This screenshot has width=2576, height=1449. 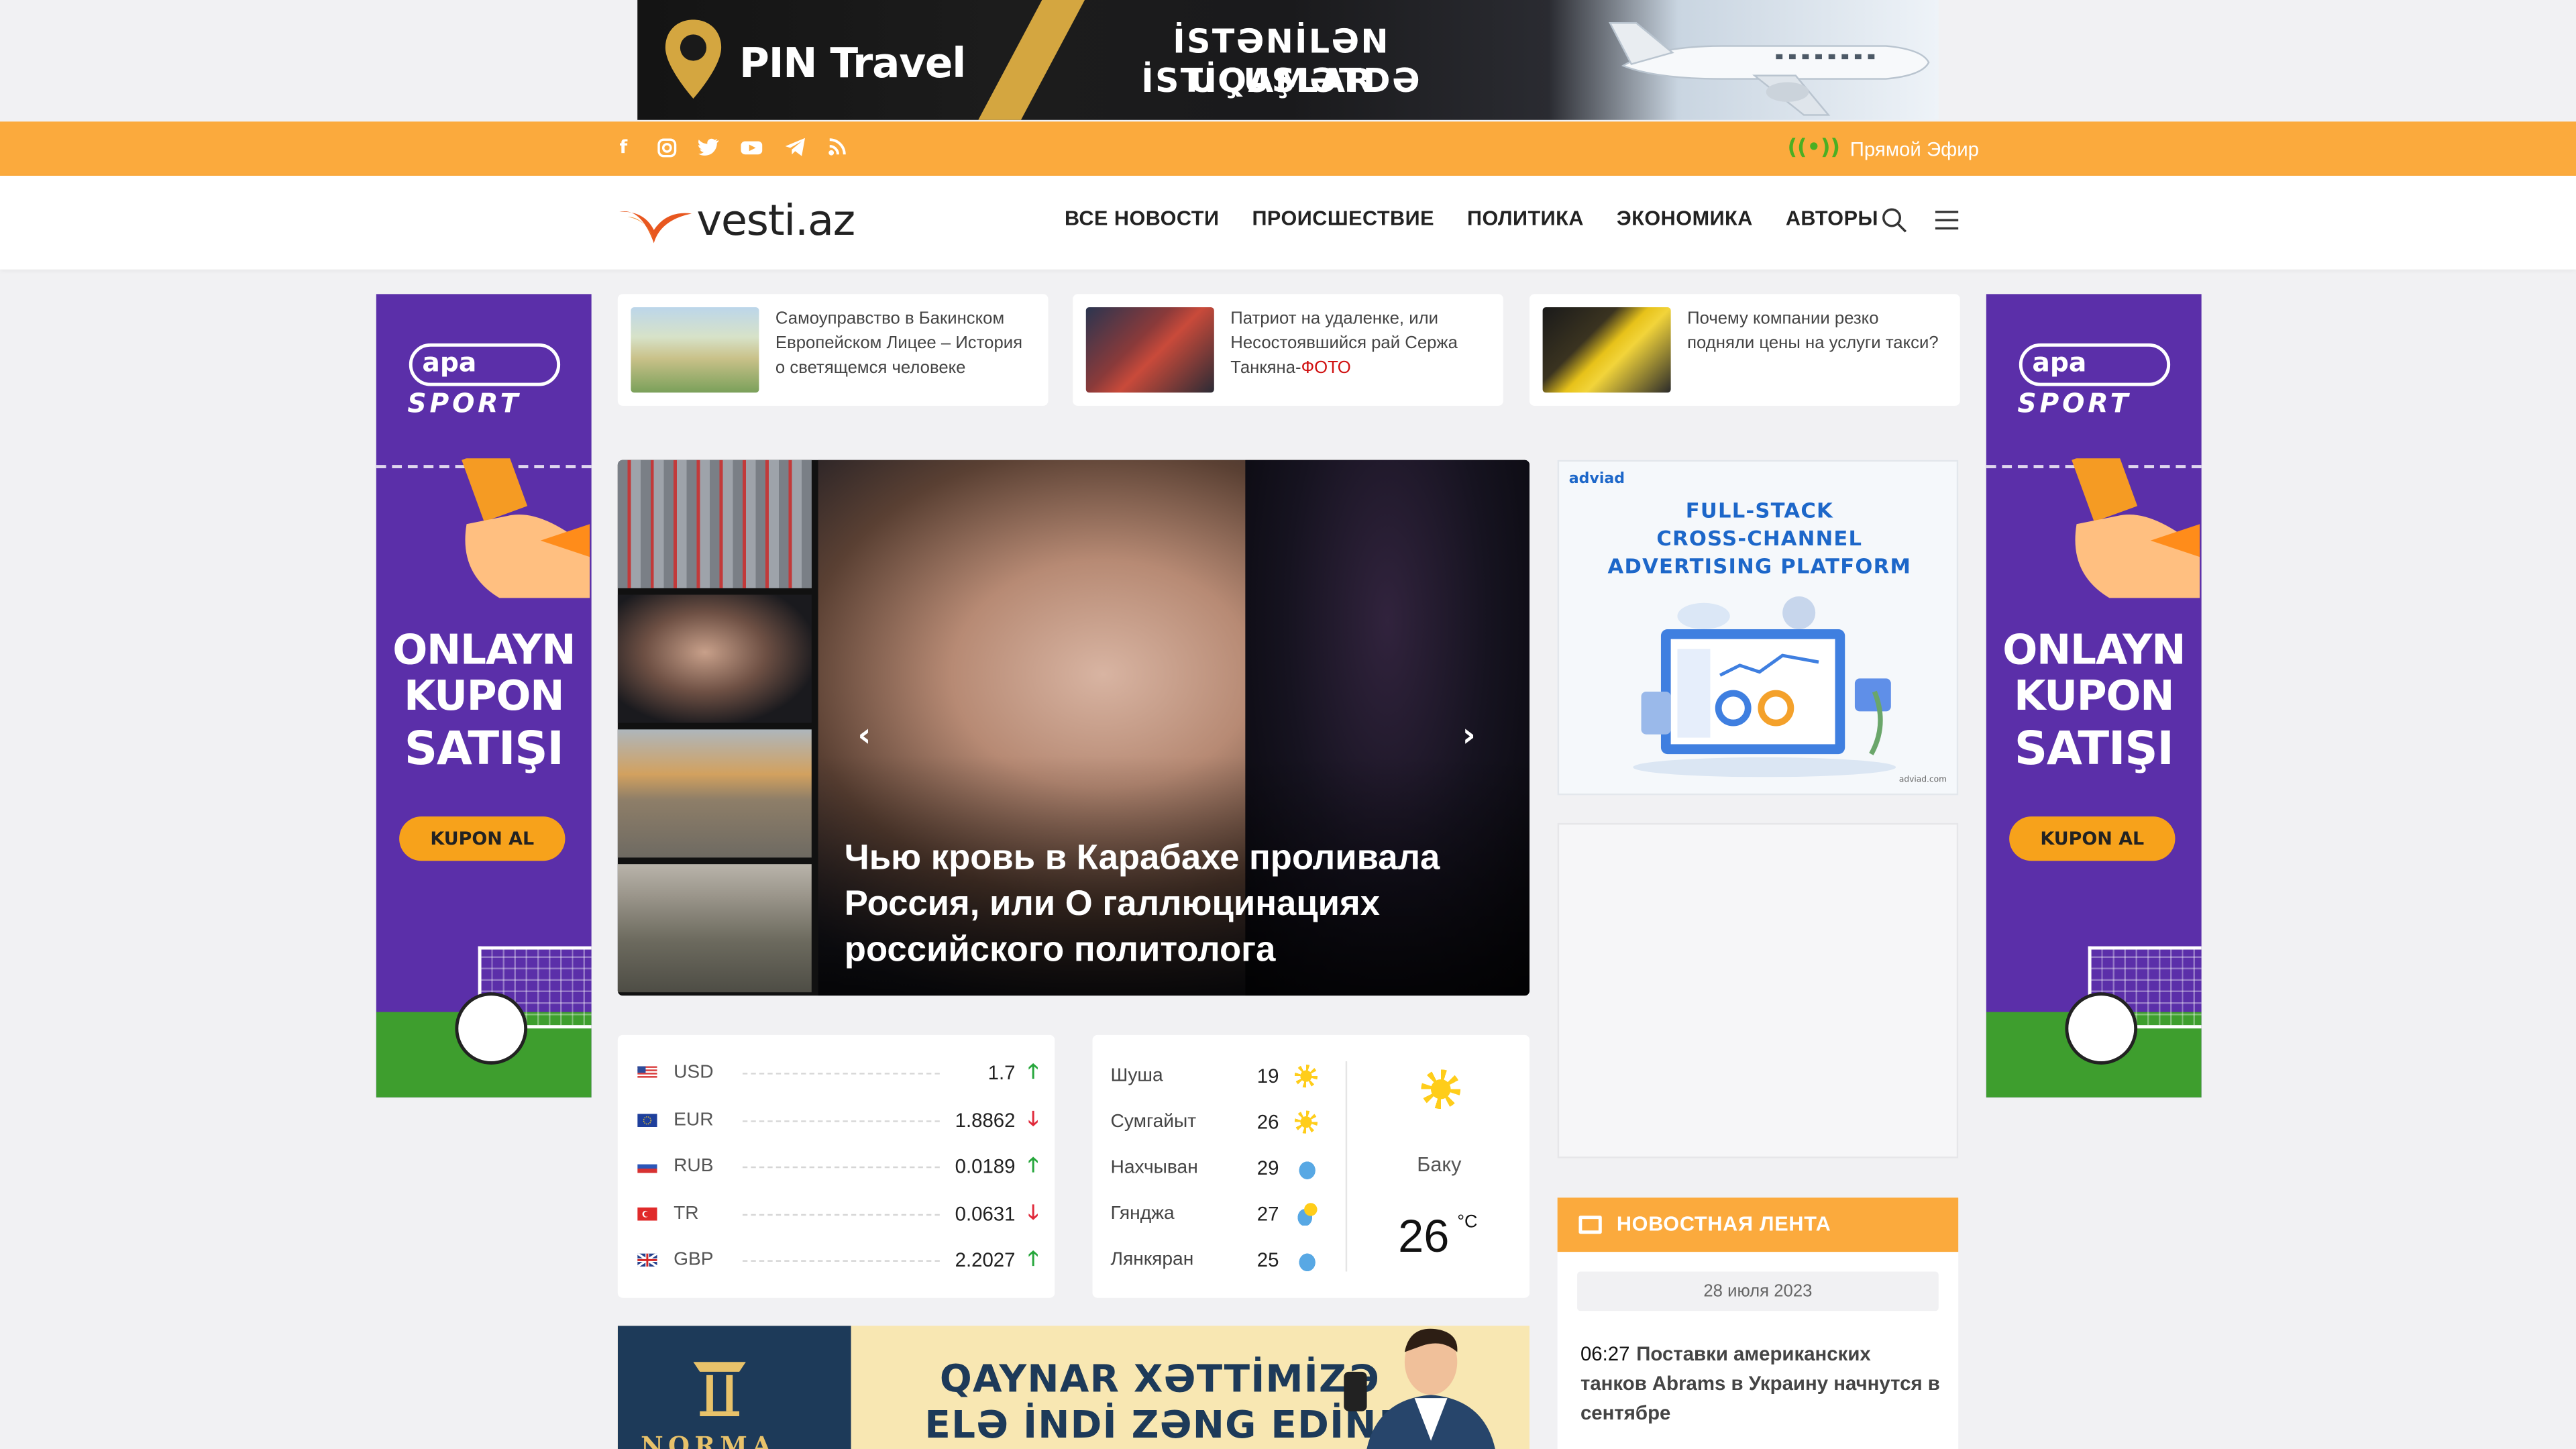 What do you see at coordinates (1590, 1225) in the screenshot?
I see `newspaper-icon` at bounding box center [1590, 1225].